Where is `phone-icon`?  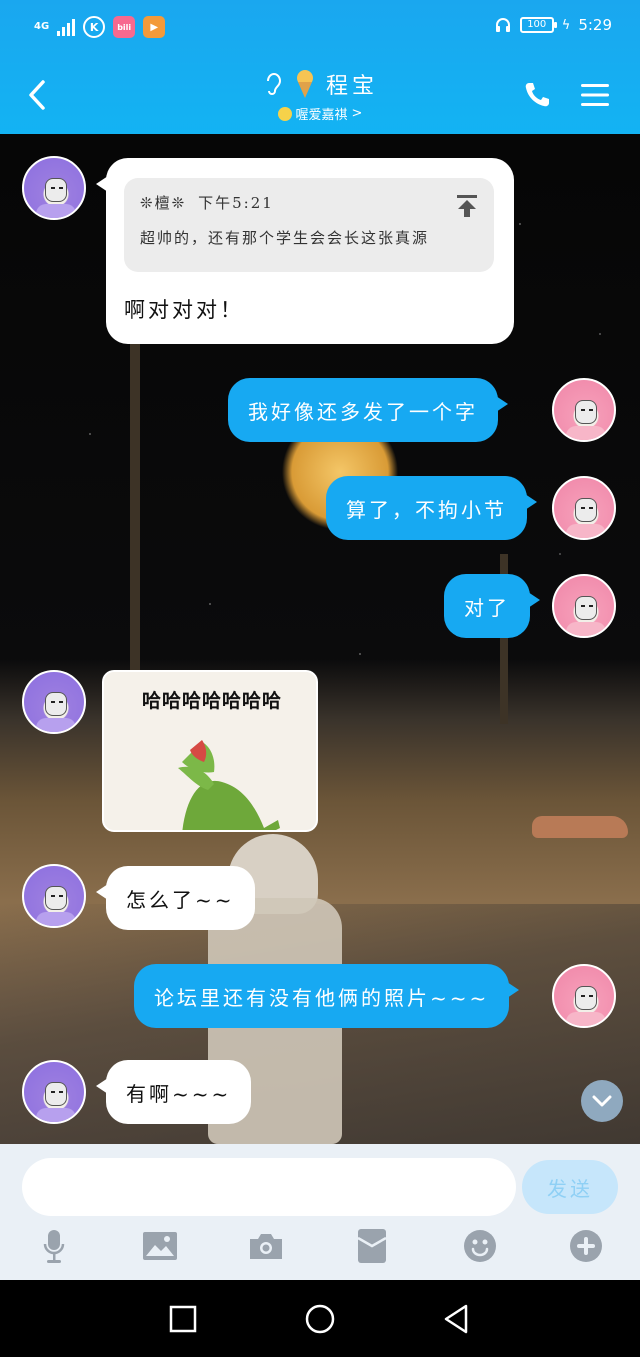
phone-icon is located at coordinates (537, 95).